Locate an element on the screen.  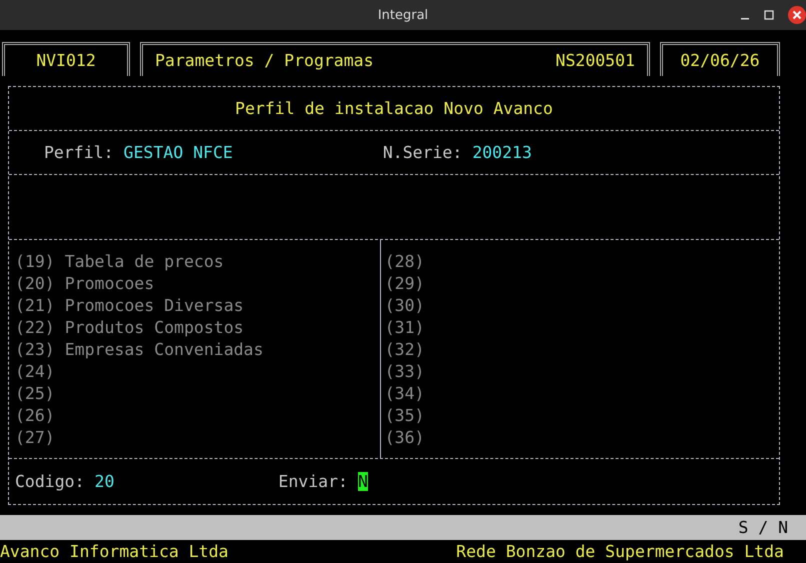
input-field: N is located at coordinates (363, 482).